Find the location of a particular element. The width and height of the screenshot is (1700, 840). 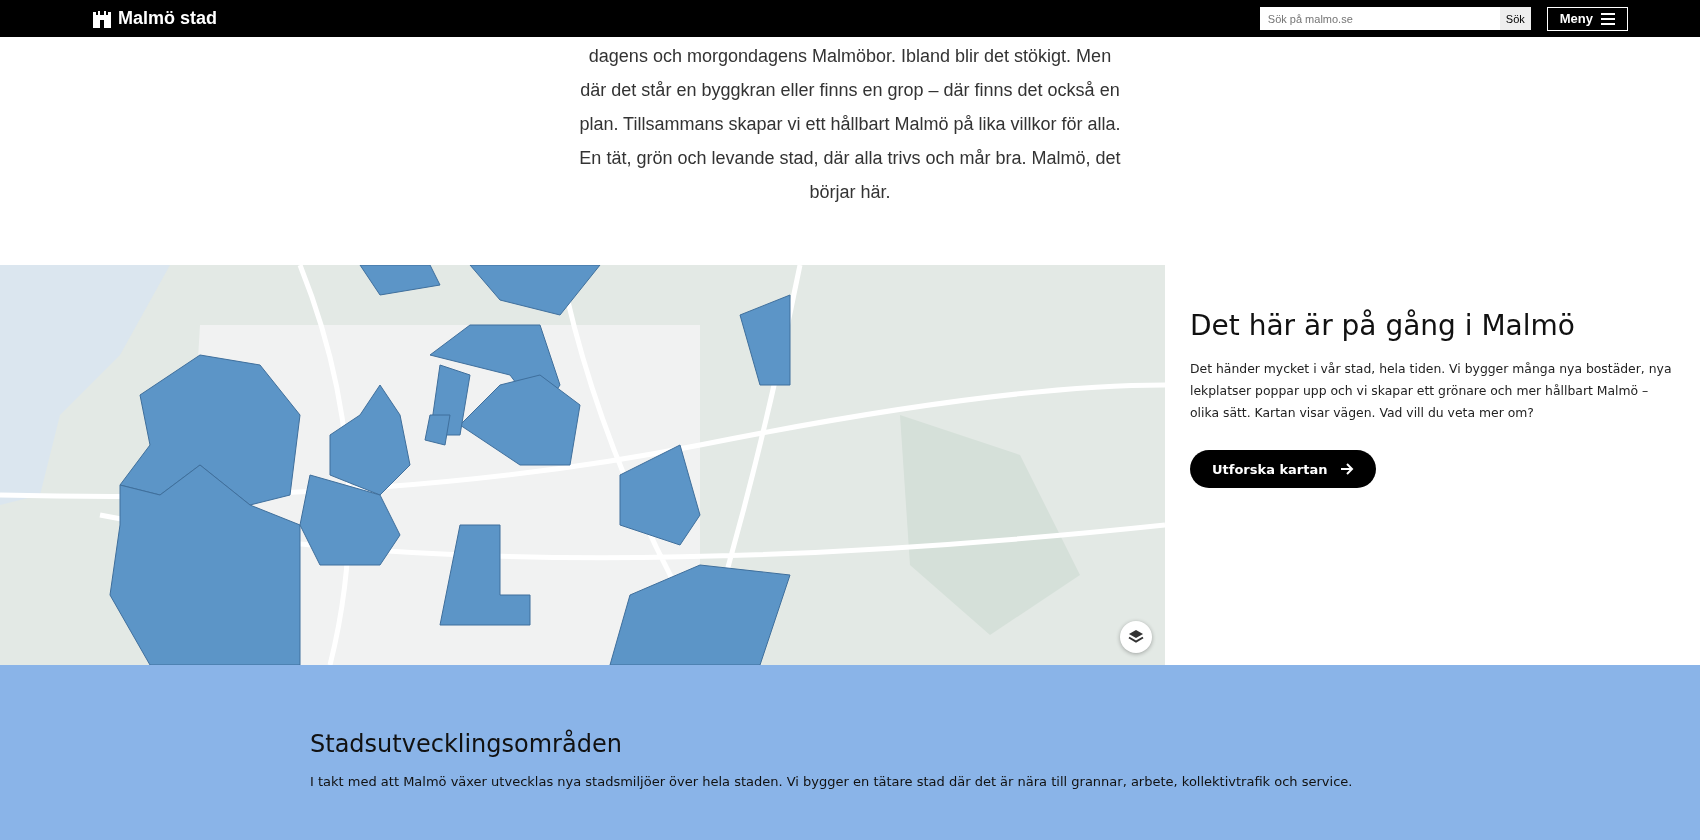

section-heading: Stadsutvecklingsområden is located at coordinates (466, 744).